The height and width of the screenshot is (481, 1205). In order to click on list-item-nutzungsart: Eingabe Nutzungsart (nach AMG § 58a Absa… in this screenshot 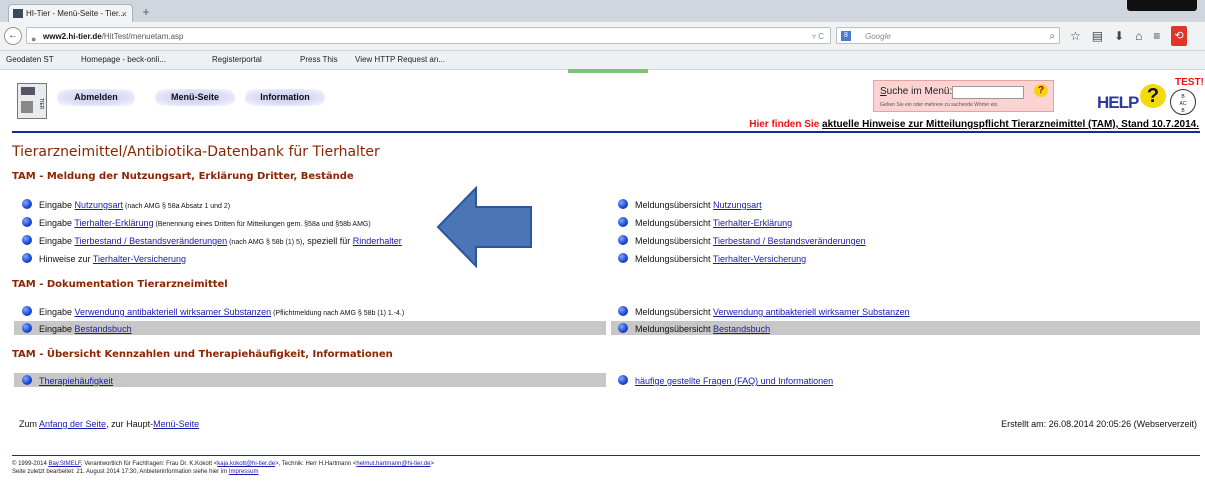, I will do `click(126, 204)`.